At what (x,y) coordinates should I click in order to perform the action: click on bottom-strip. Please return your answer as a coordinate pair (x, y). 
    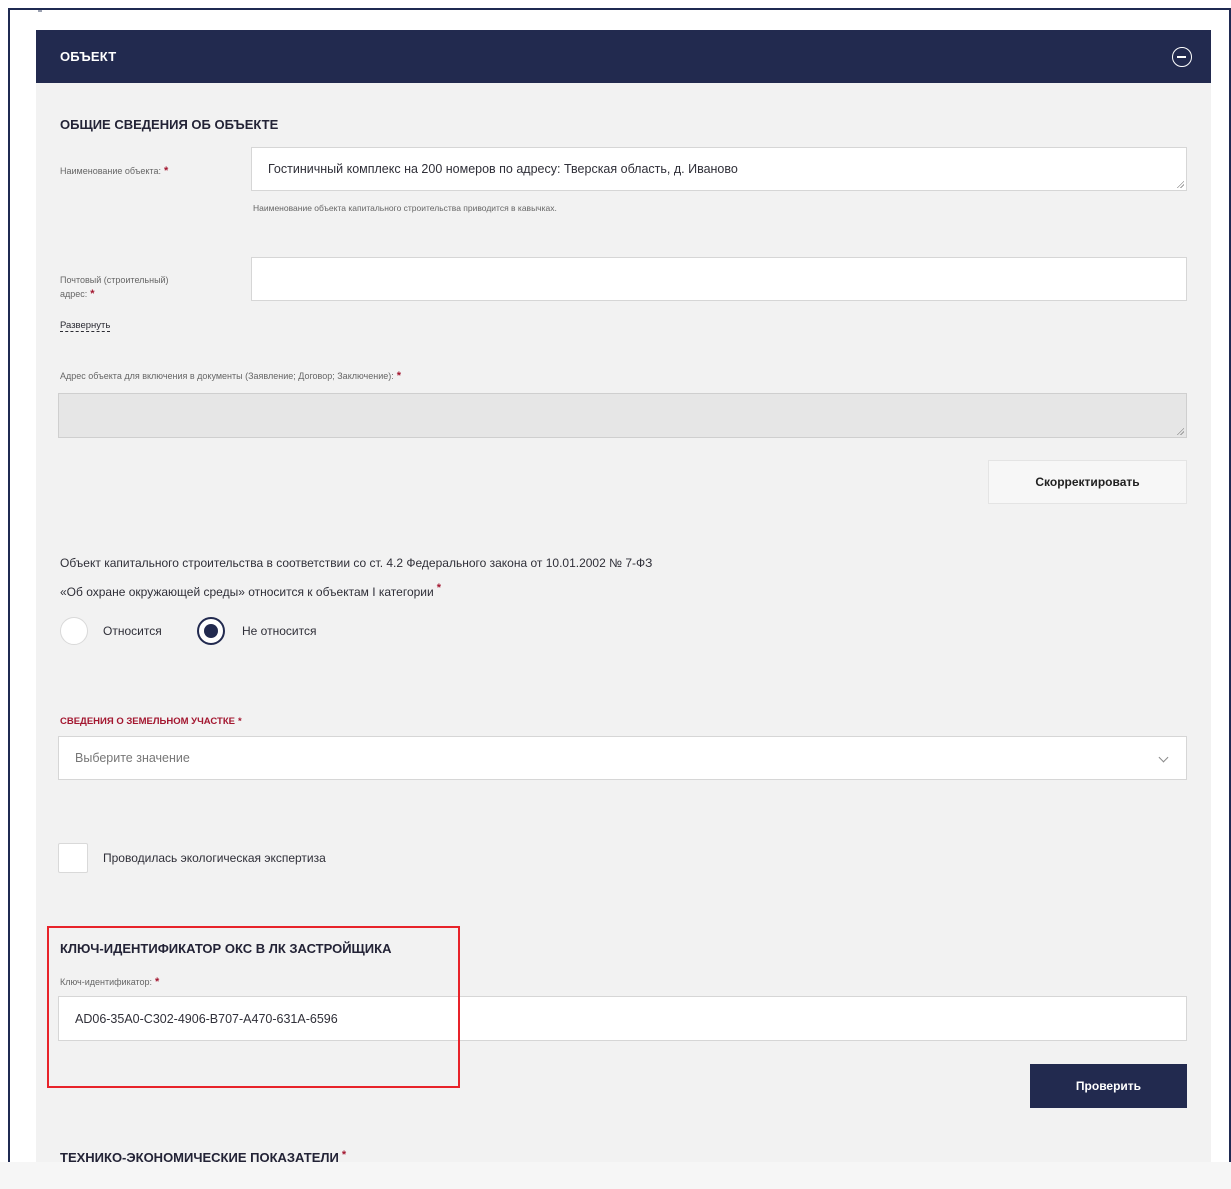
    Looking at the image, I should click on (615, 1175).